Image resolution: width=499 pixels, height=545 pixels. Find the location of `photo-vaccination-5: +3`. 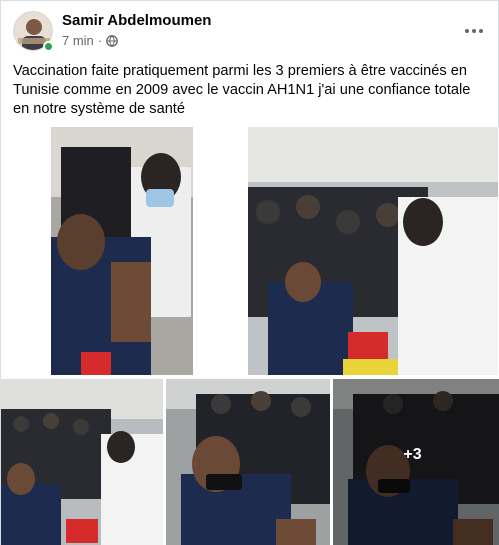

photo-vaccination-5: +3 is located at coordinates (416, 462).